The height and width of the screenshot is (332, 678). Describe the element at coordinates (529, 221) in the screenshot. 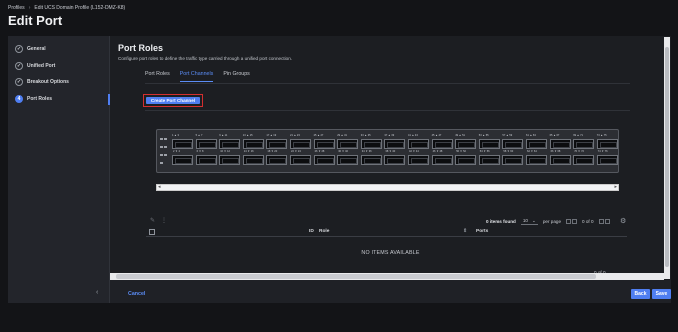

I see `per-page-select: 10 ⌄` at that location.